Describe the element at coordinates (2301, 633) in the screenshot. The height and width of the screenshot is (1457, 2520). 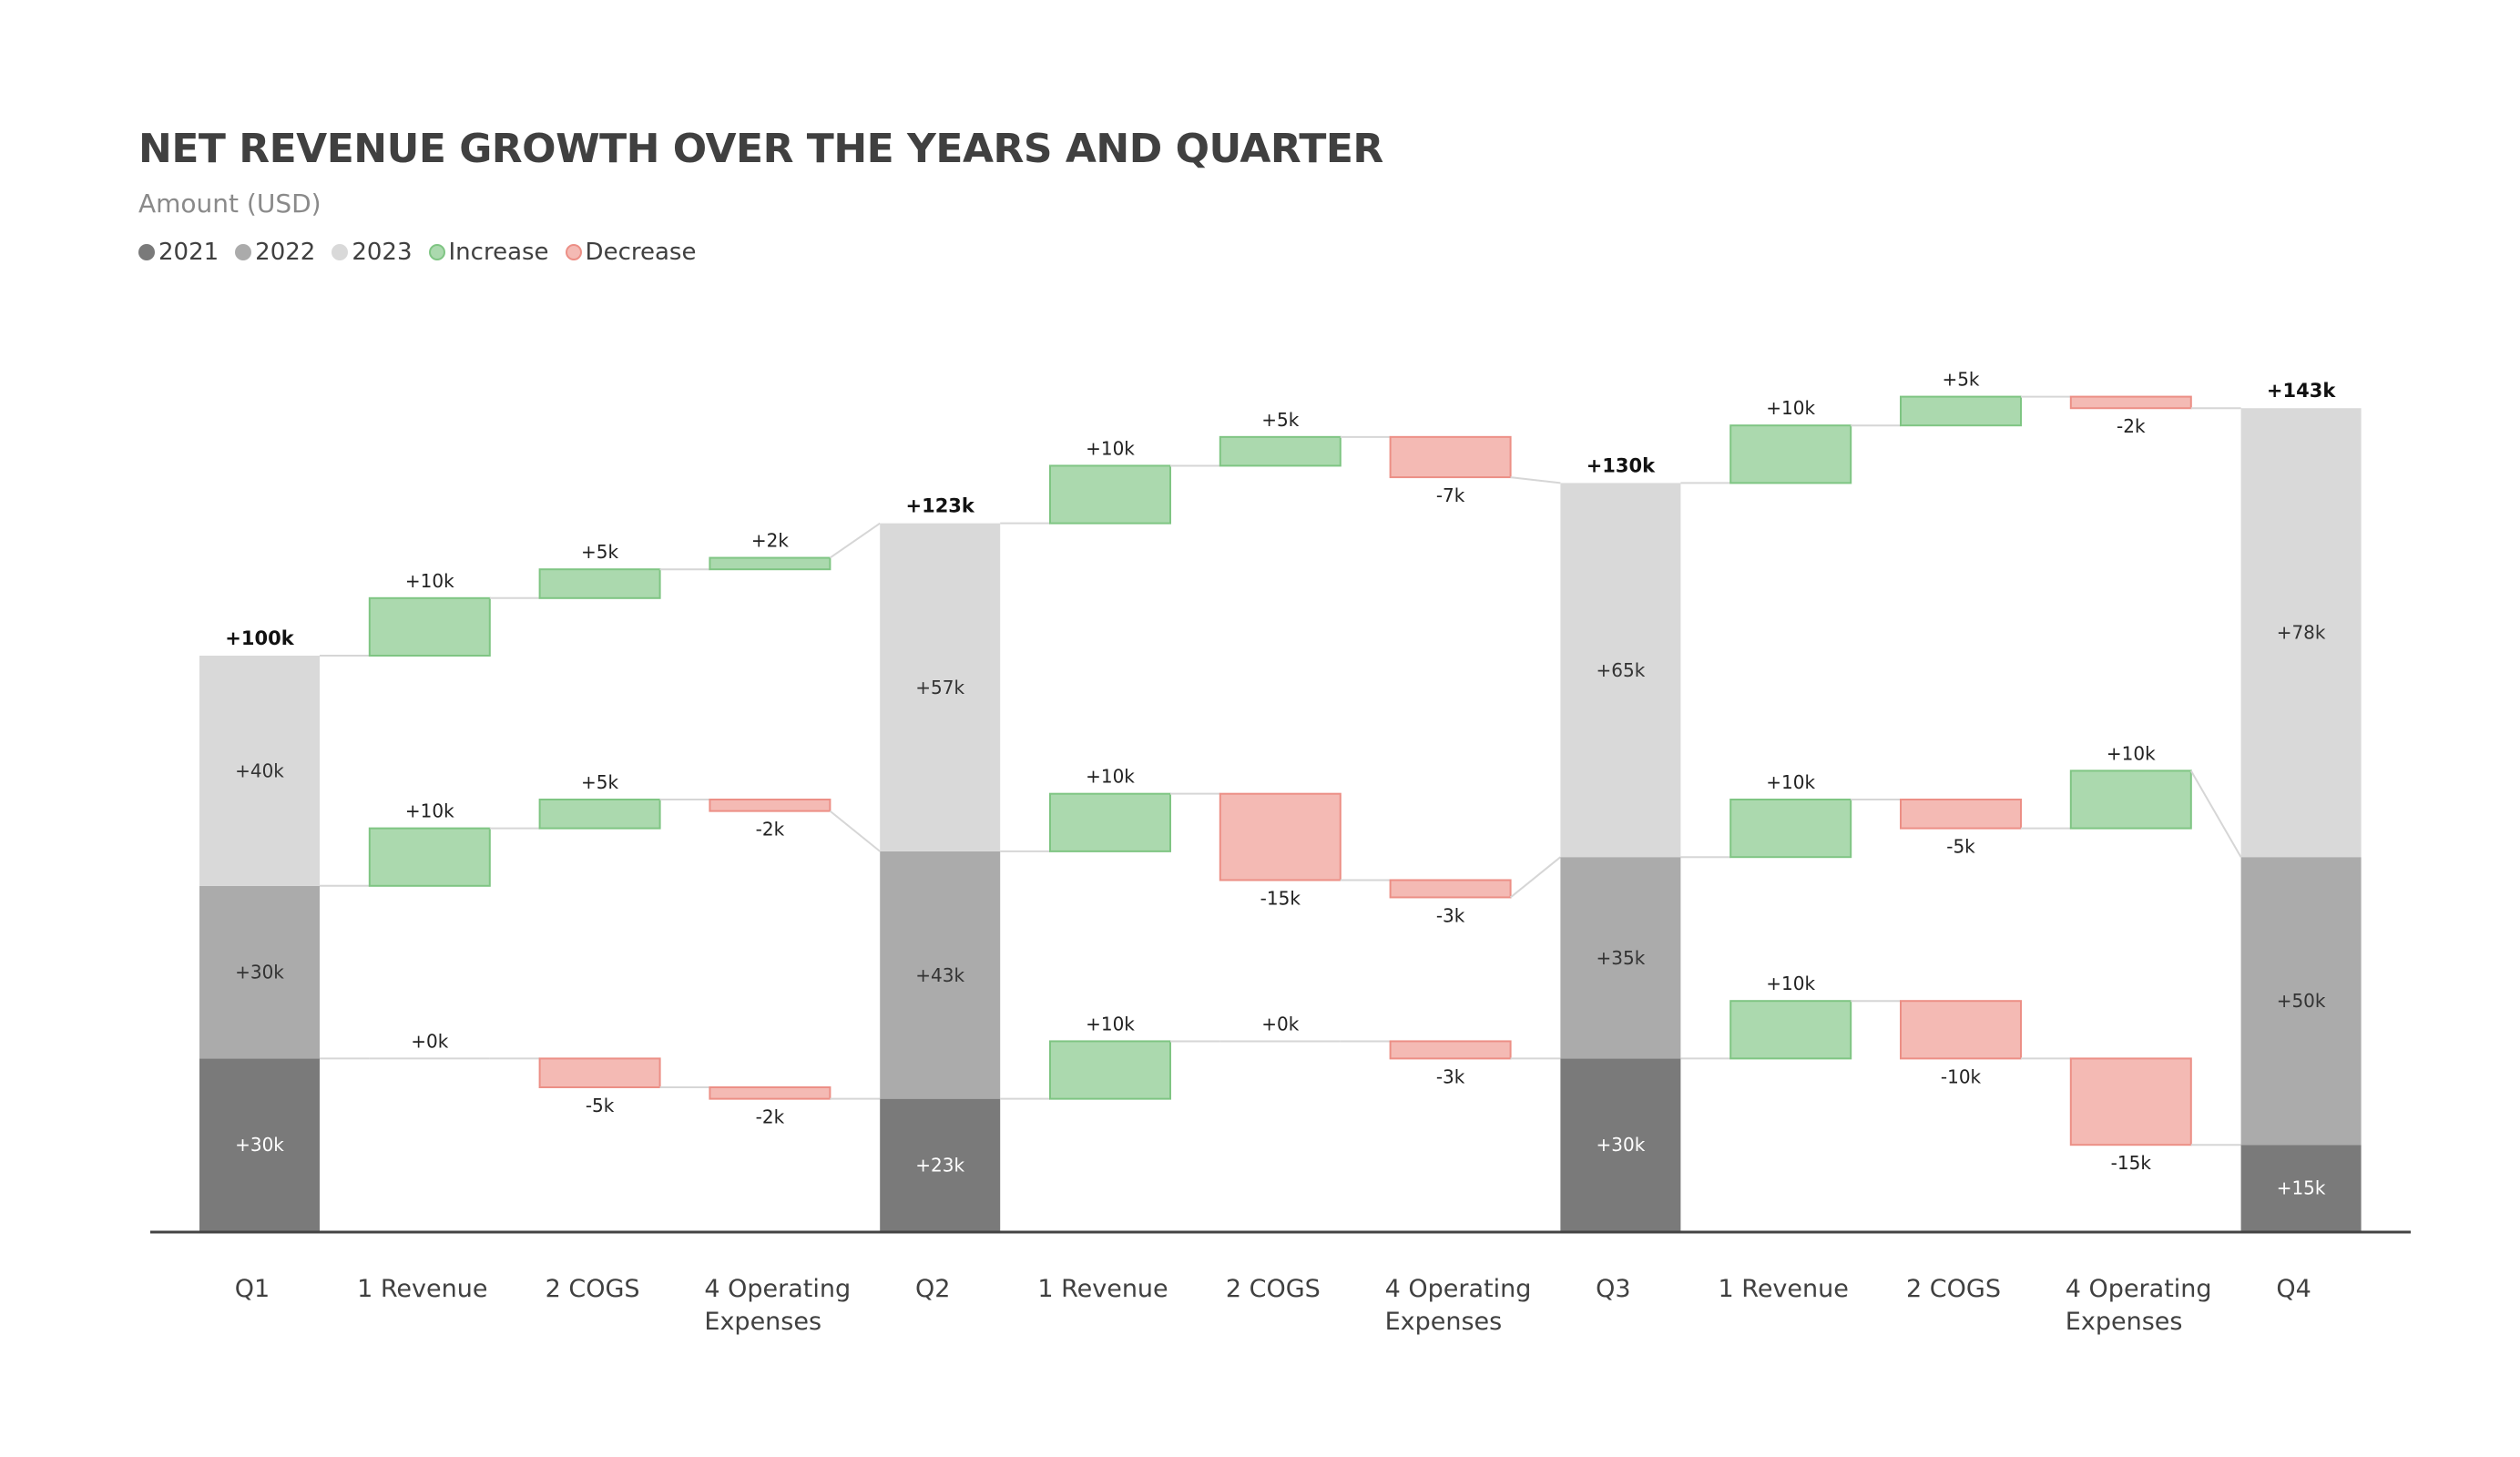
I see `segment-label: +78k` at that location.